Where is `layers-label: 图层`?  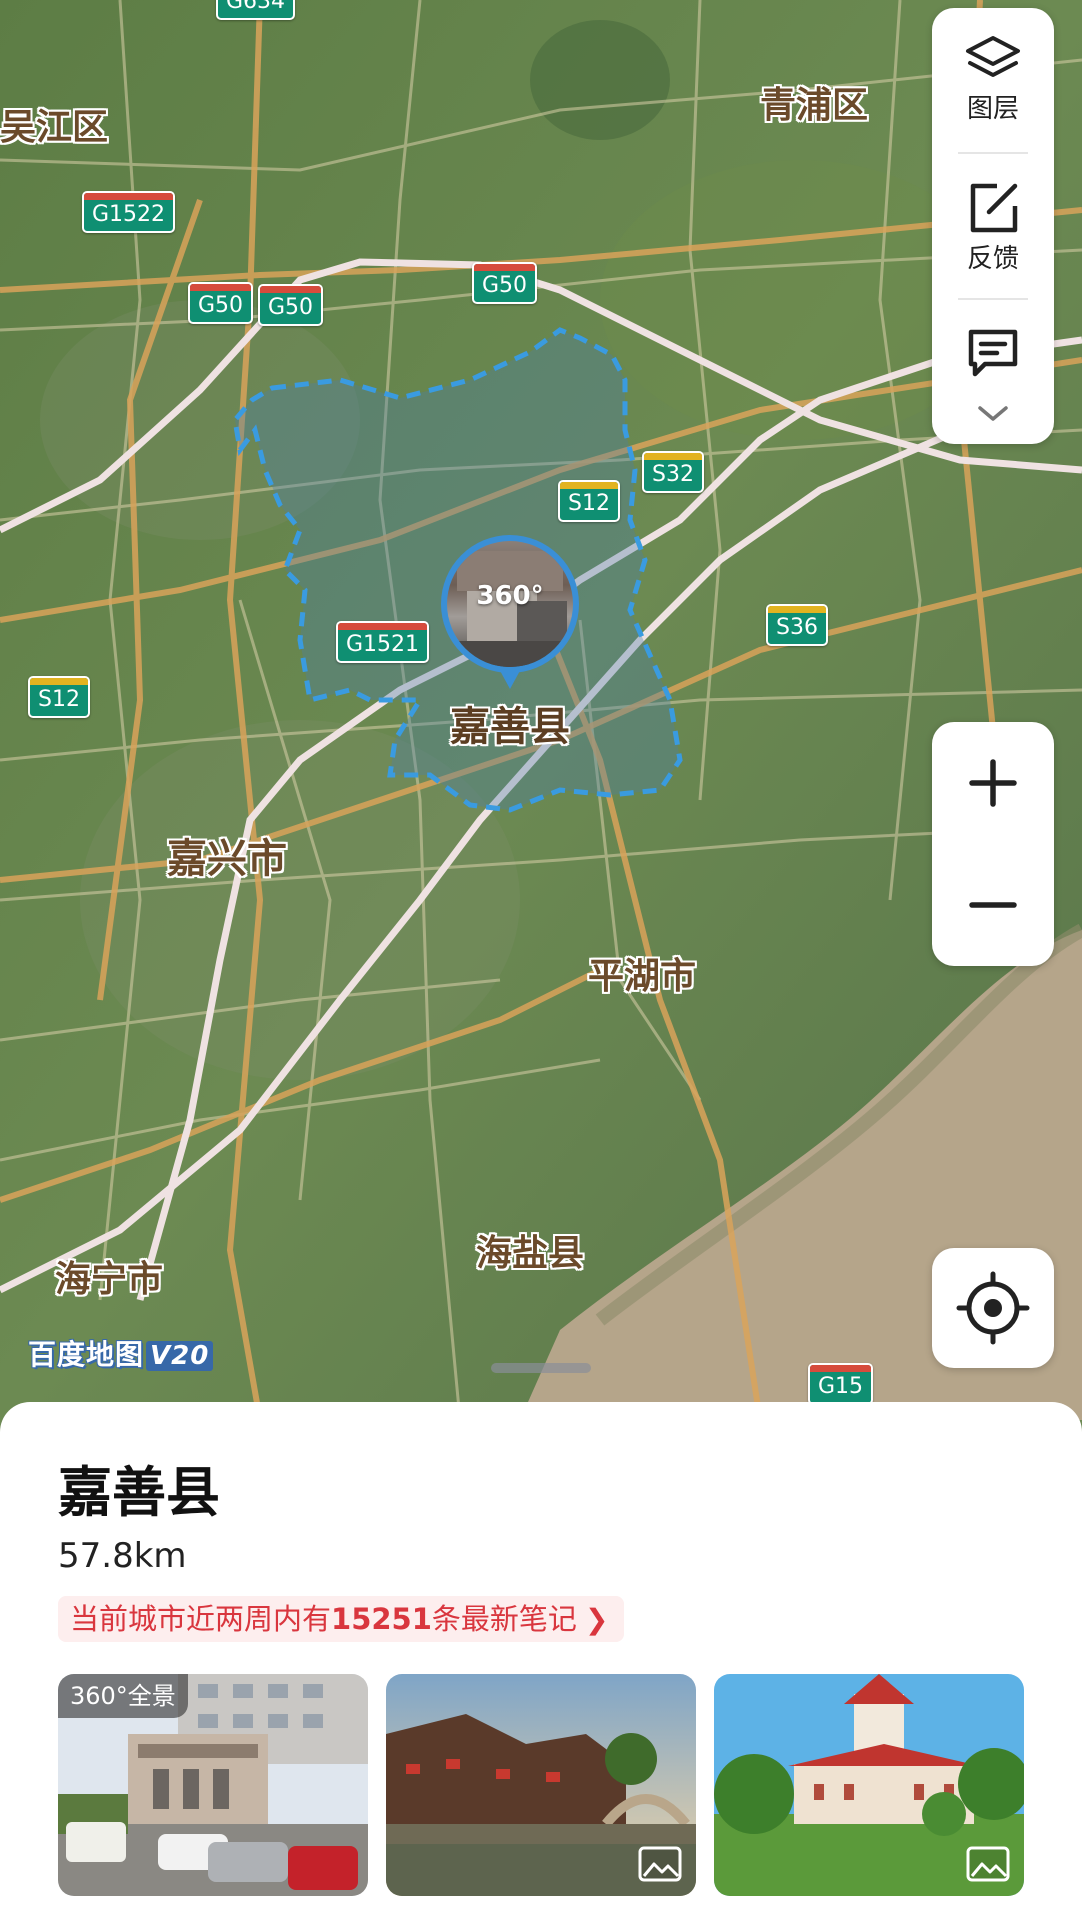 layers-label: 图层 is located at coordinates (992, 109).